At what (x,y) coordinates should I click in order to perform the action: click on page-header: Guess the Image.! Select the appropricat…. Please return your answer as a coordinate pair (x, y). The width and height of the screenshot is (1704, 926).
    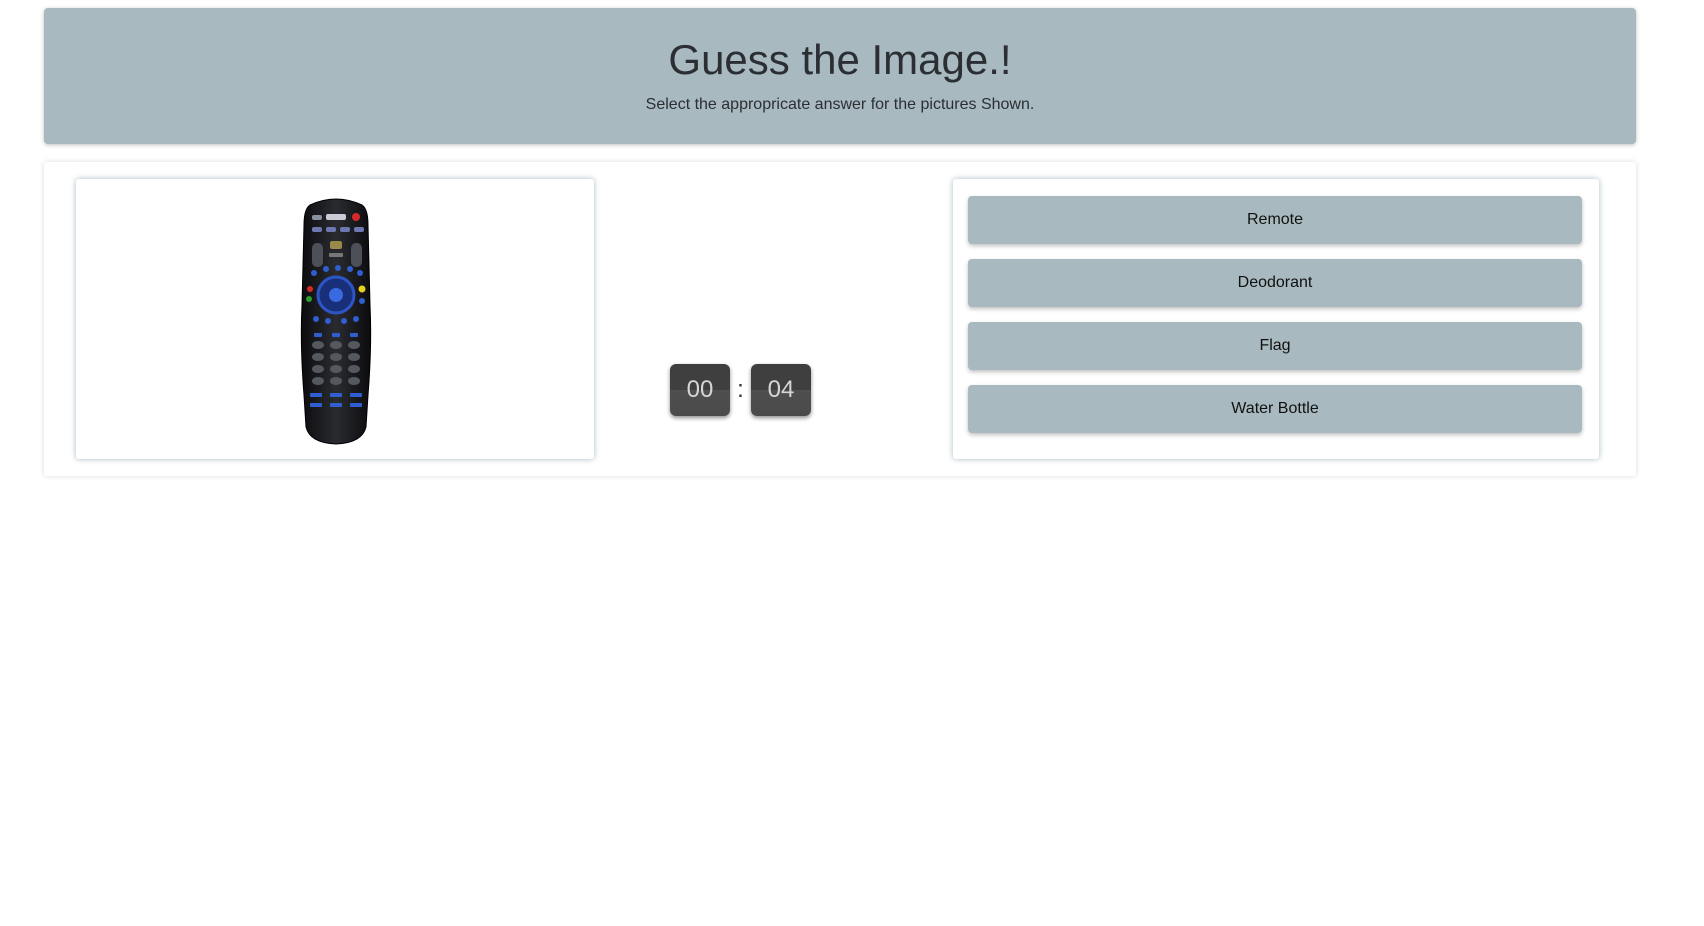
    Looking at the image, I should click on (840, 76).